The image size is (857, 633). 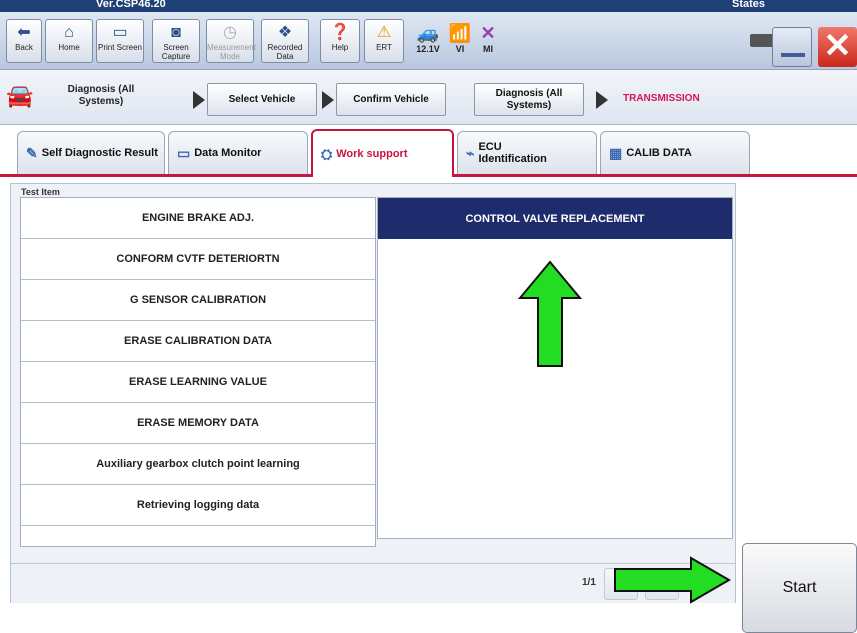 I want to click on monitor-icon: ▭, so click(x=184, y=152).